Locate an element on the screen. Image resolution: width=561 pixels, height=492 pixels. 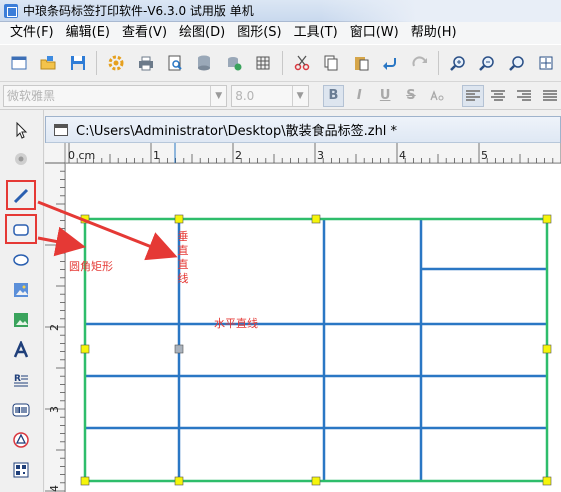
menu-shape: 图形(S) is located at coordinates (259, 33).